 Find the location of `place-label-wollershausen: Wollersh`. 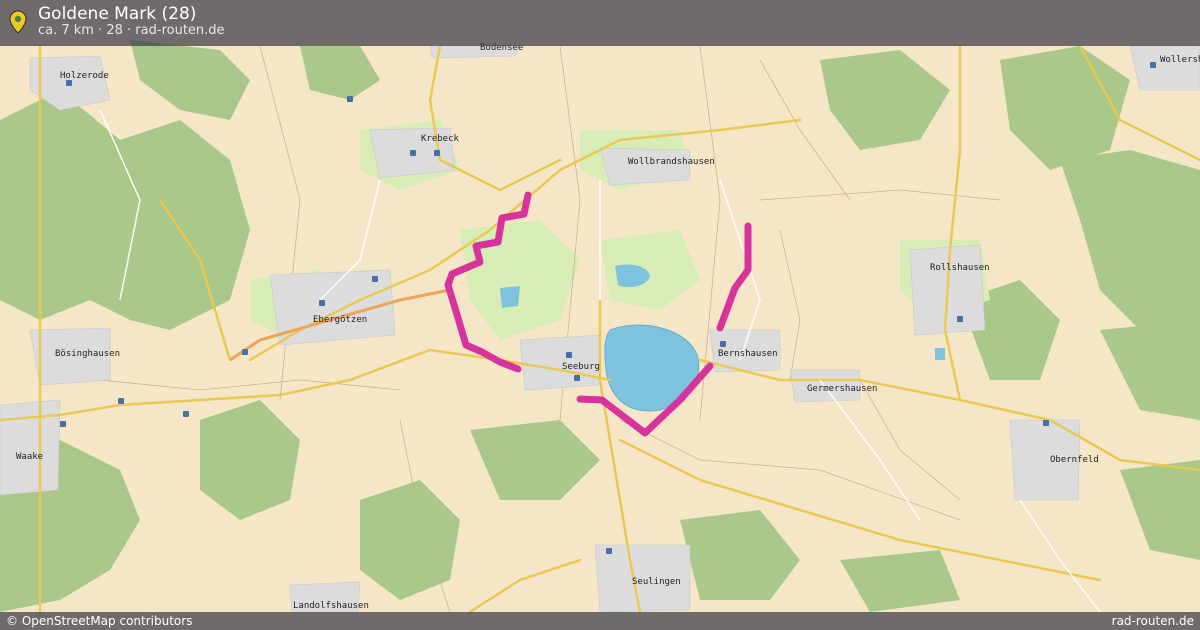

place-label-wollershausen: Wollersh is located at coordinates (1180, 60).